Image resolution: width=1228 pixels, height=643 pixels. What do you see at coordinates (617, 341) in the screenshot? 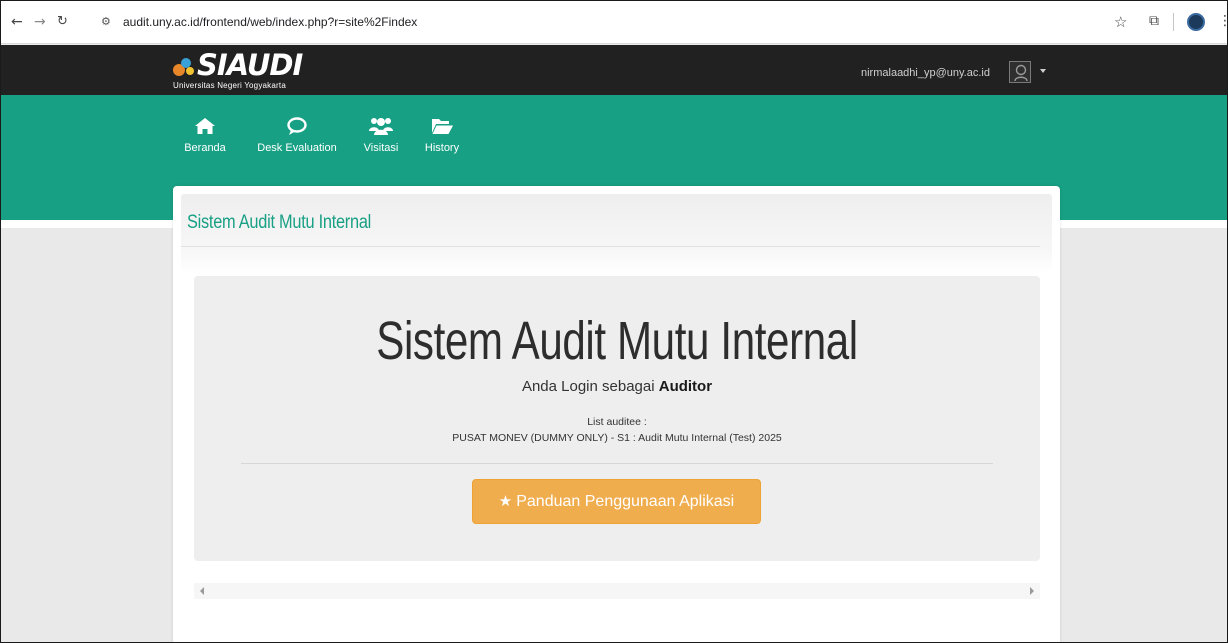
I see `jumbotron-title: Sistem Audit Mutu Internal` at bounding box center [617, 341].